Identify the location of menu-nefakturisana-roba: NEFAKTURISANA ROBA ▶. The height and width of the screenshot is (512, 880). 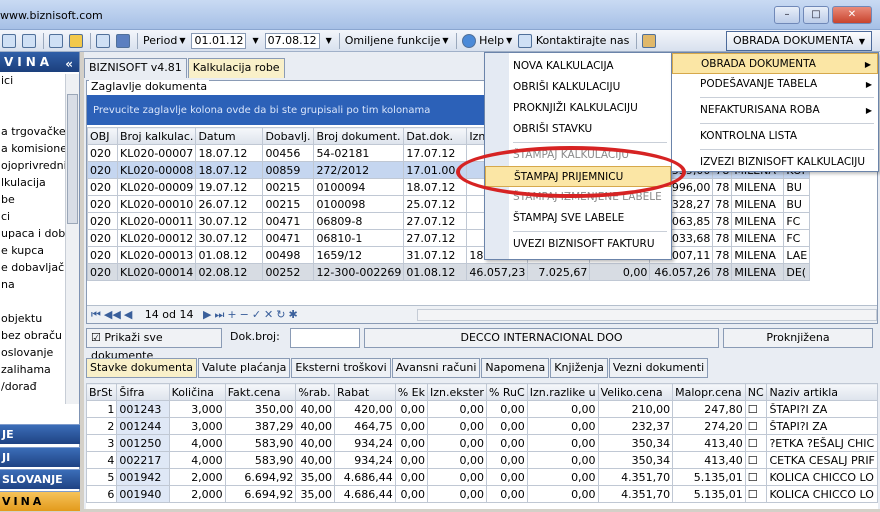
(775, 110).